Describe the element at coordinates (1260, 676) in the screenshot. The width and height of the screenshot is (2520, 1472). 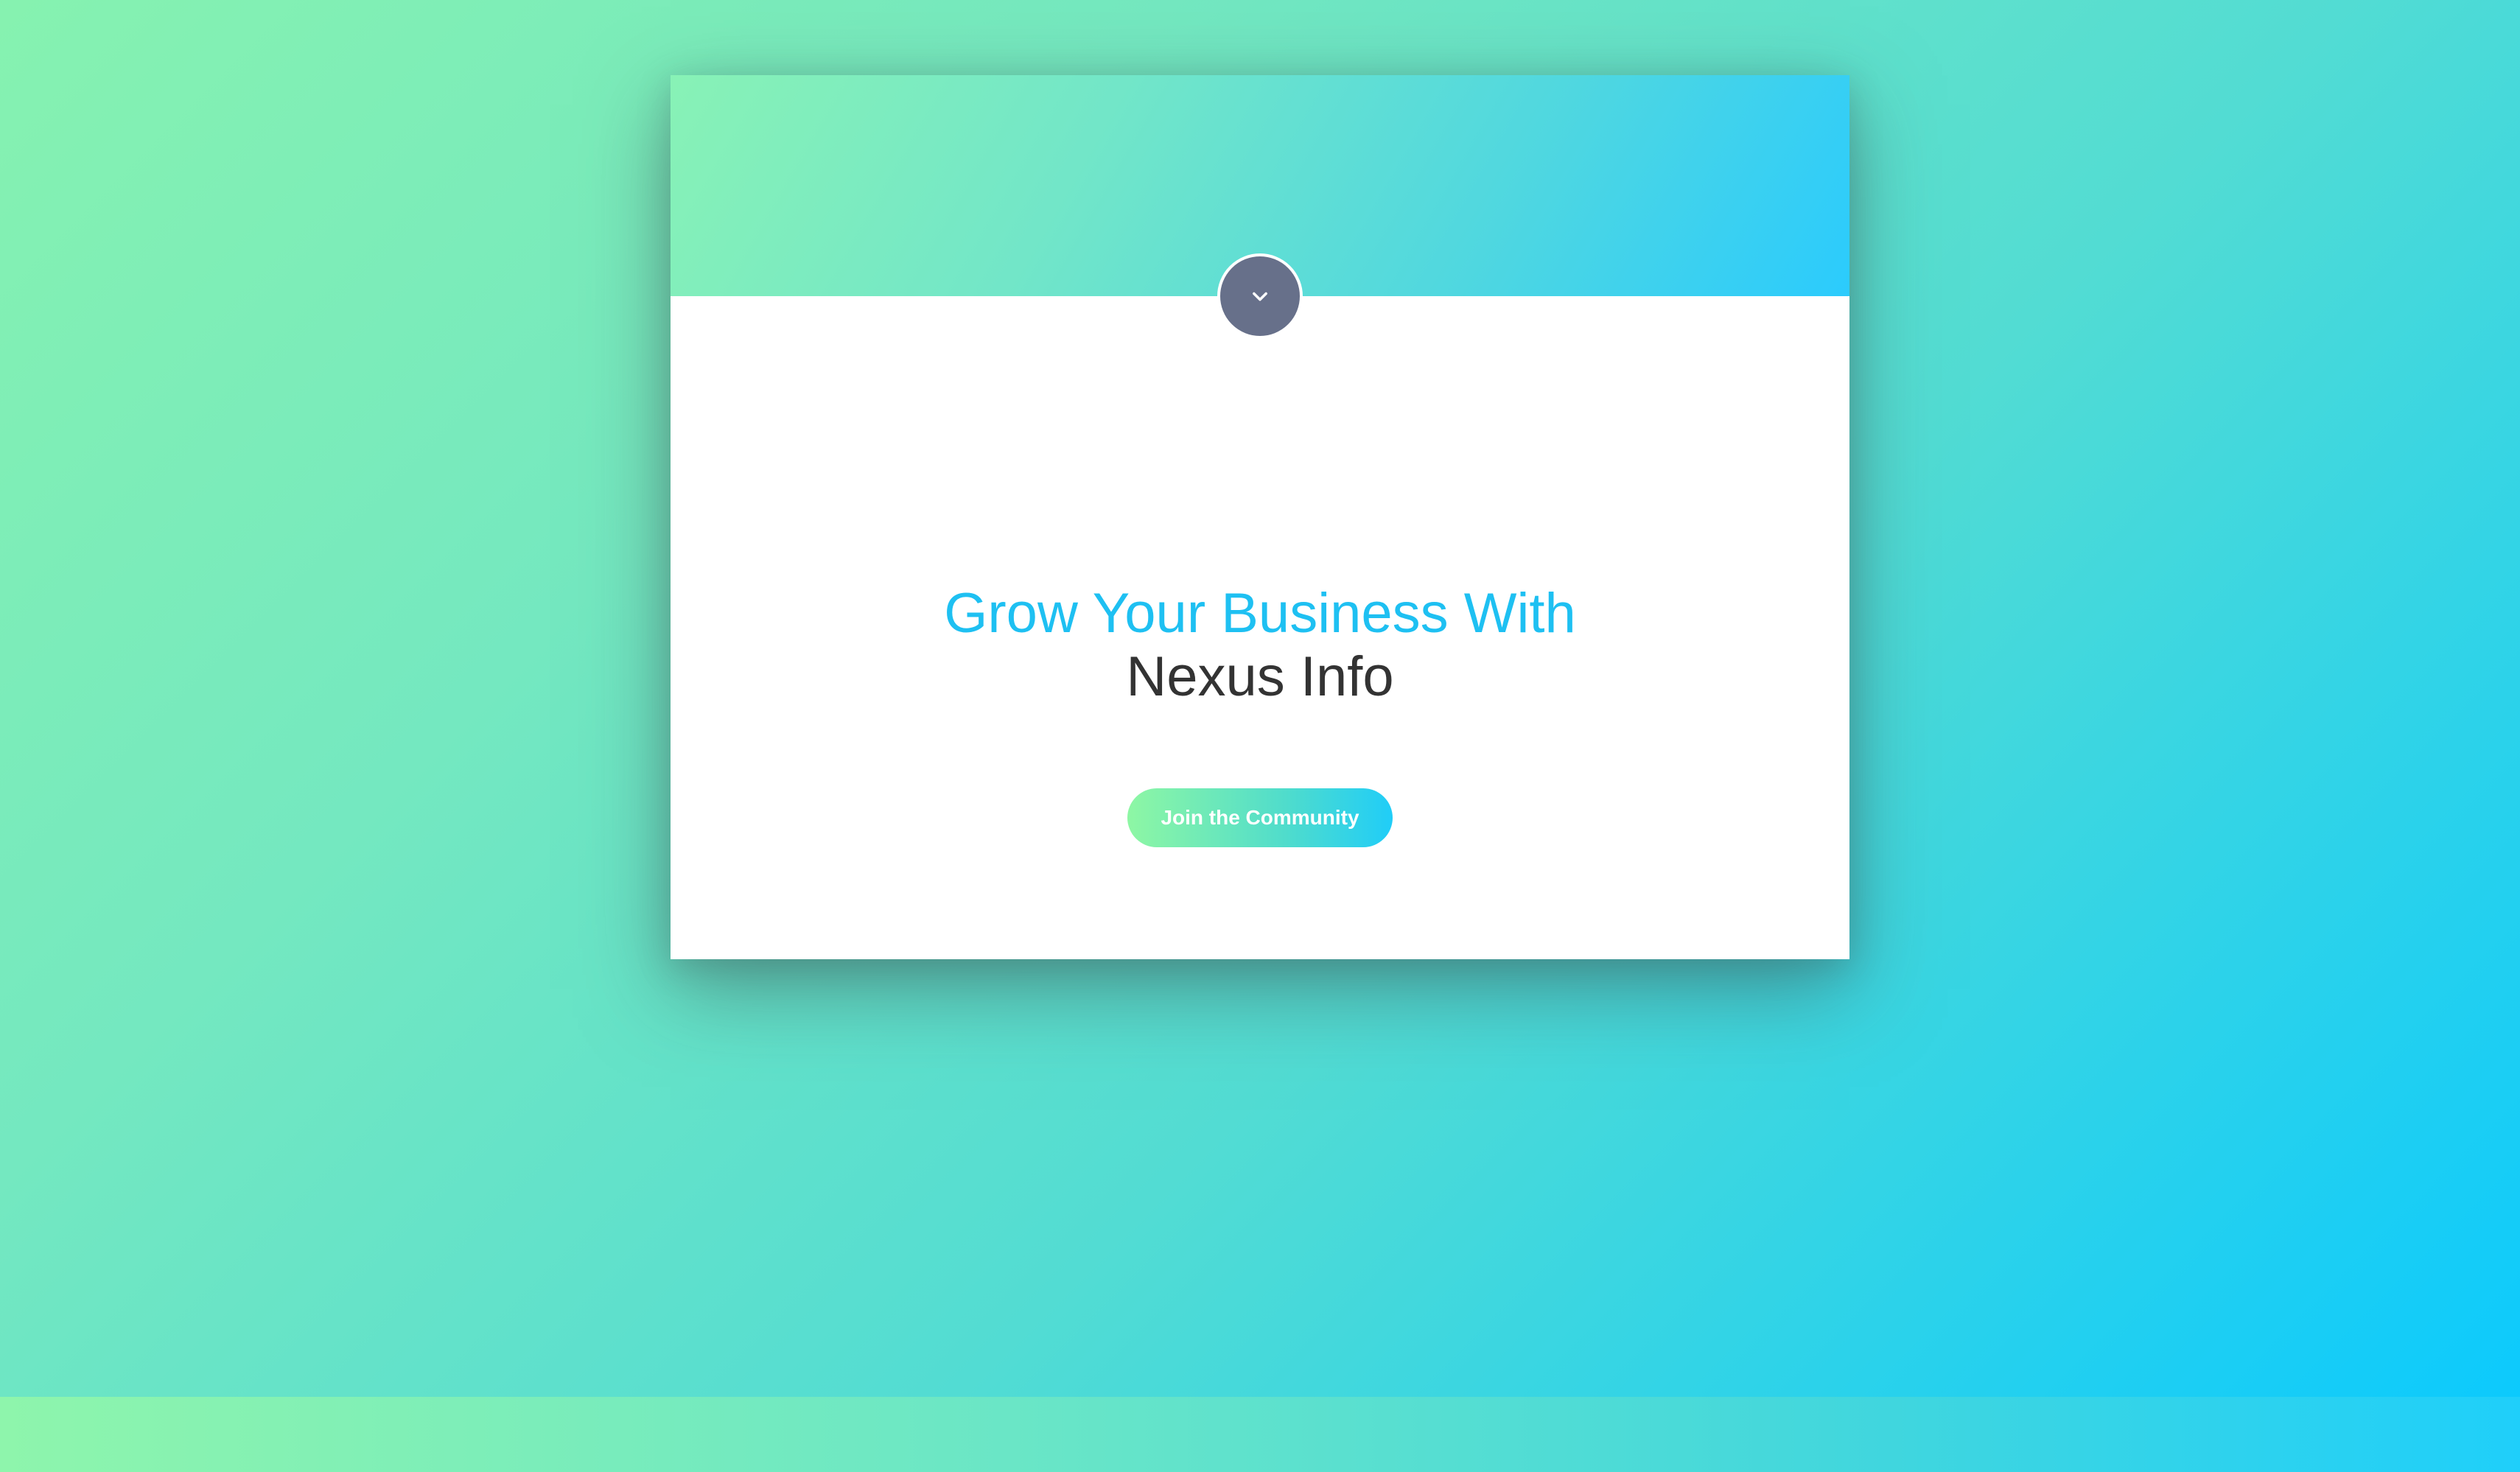
I see `headline-line-2: Nexus Info` at that location.